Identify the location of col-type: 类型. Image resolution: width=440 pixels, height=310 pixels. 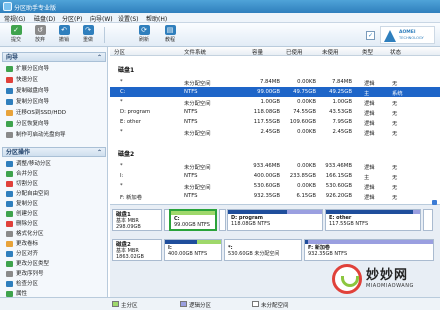
(367, 52).